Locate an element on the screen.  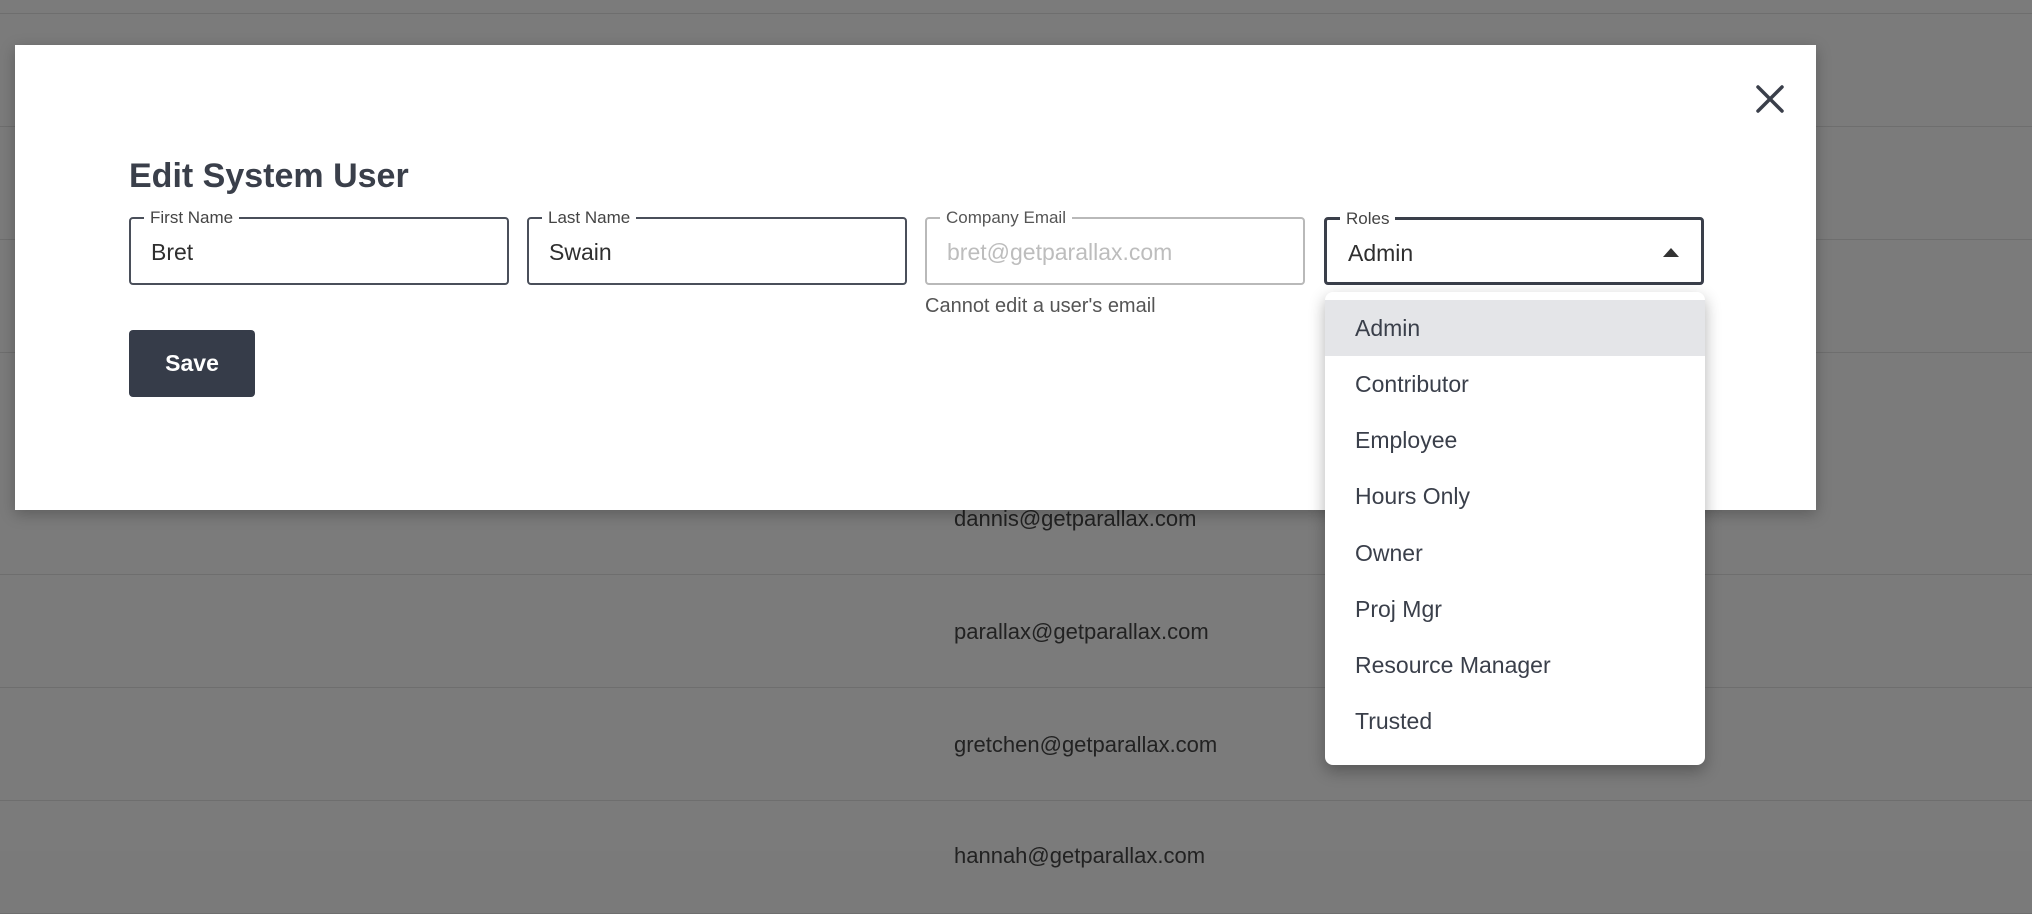
last-name-value: Swain is located at coordinates (580, 252).